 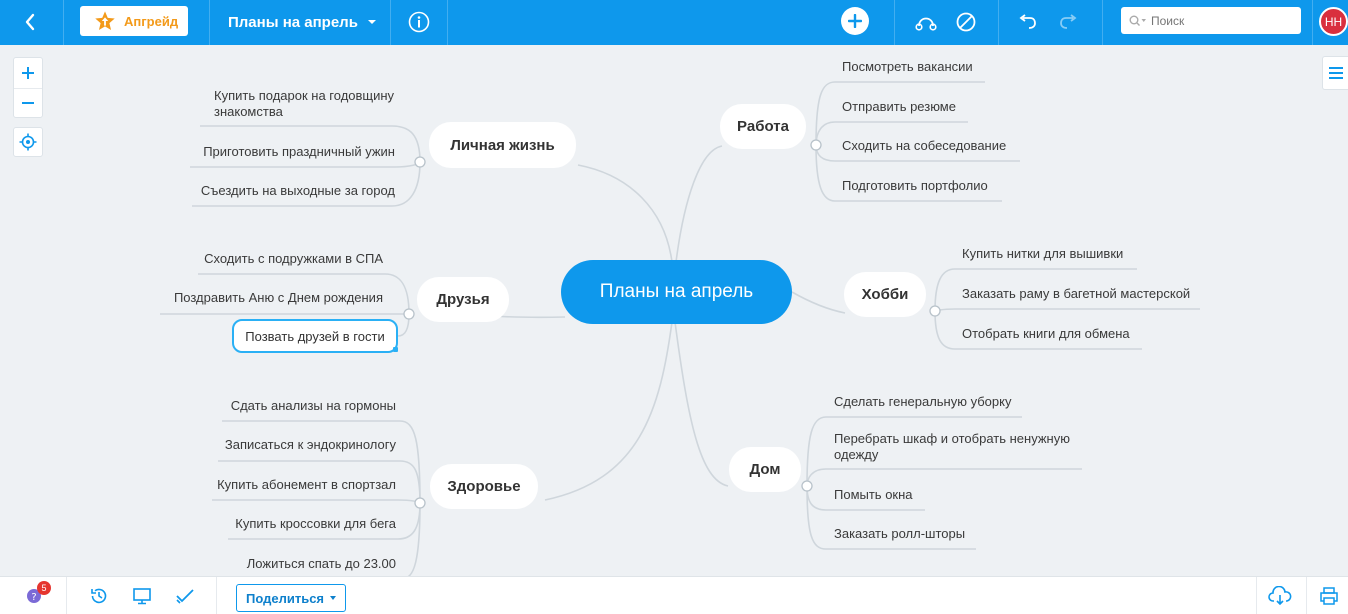 What do you see at coordinates (1333, 21) in the screenshot?
I see `user-avatar: НН` at bounding box center [1333, 21].